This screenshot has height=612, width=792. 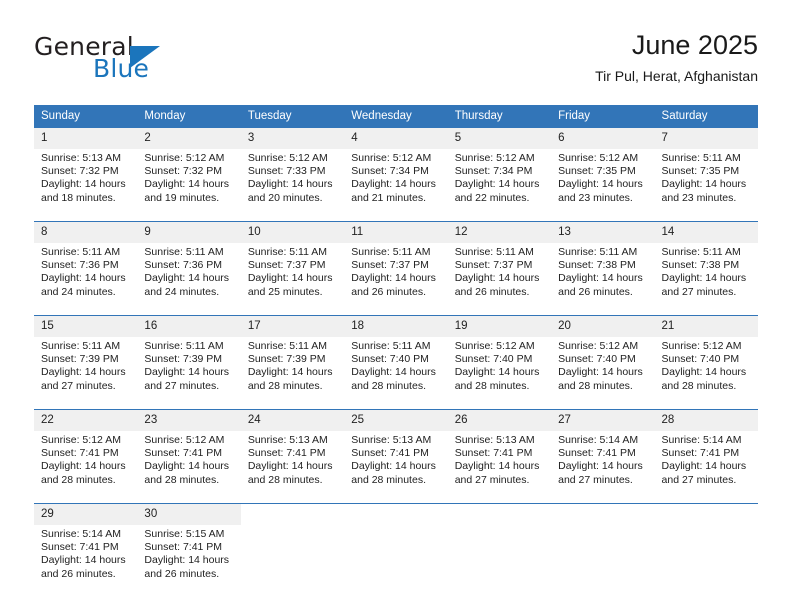 I want to click on day-number: 28, so click(x=706, y=420).